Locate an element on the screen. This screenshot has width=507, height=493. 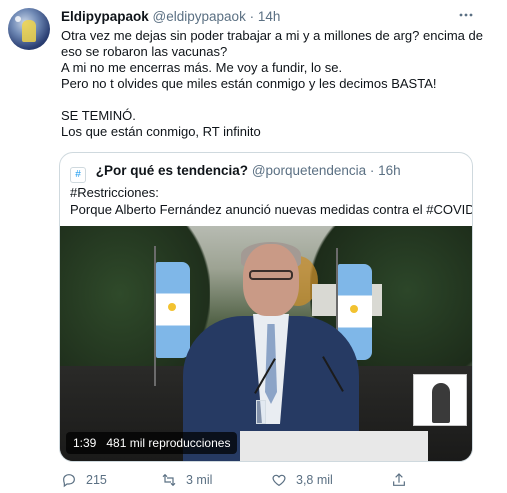
hashtag-icon: # is located at coordinates (78, 175).